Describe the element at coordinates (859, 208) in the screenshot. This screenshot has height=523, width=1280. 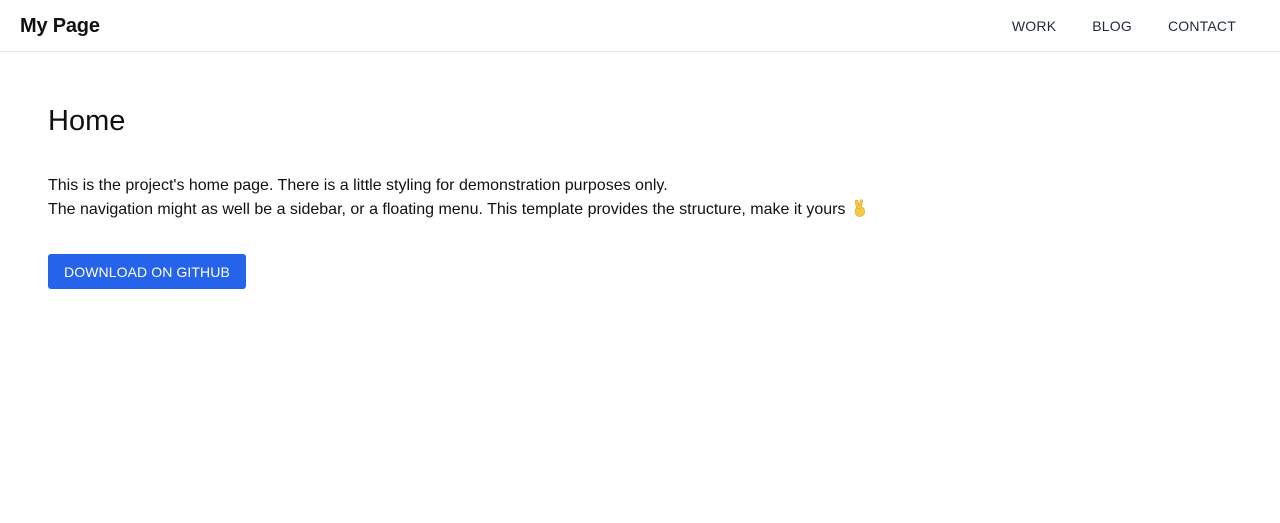
I see `victory-hand-icon` at that location.